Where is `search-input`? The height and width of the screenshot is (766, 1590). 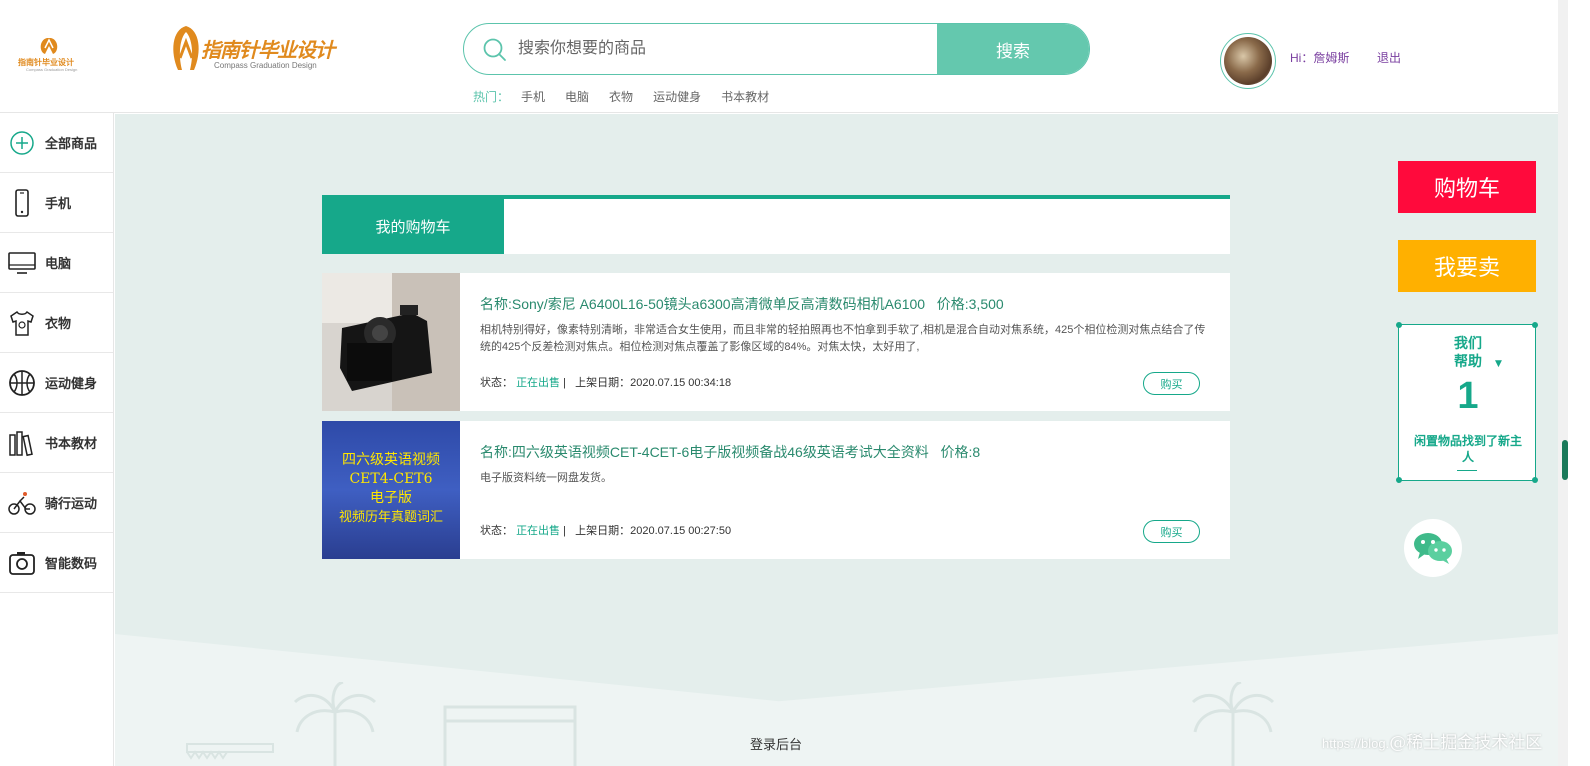
search-input is located at coordinates (718, 49).